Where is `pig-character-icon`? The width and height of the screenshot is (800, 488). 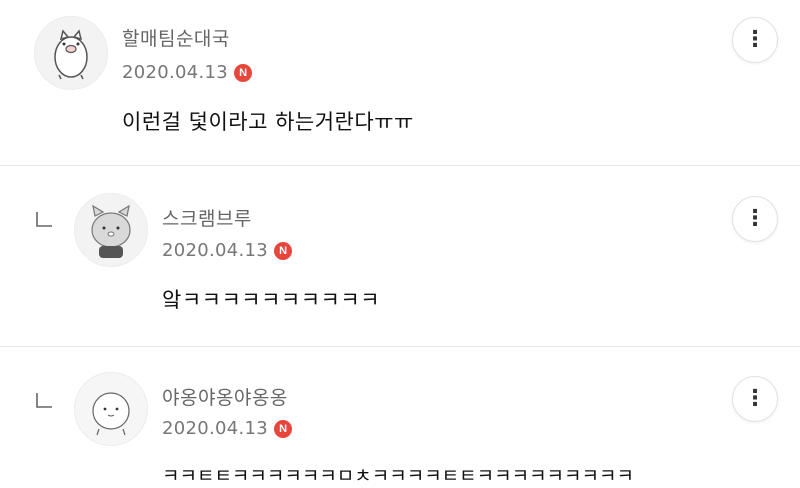 pig-character-icon is located at coordinates (71, 54).